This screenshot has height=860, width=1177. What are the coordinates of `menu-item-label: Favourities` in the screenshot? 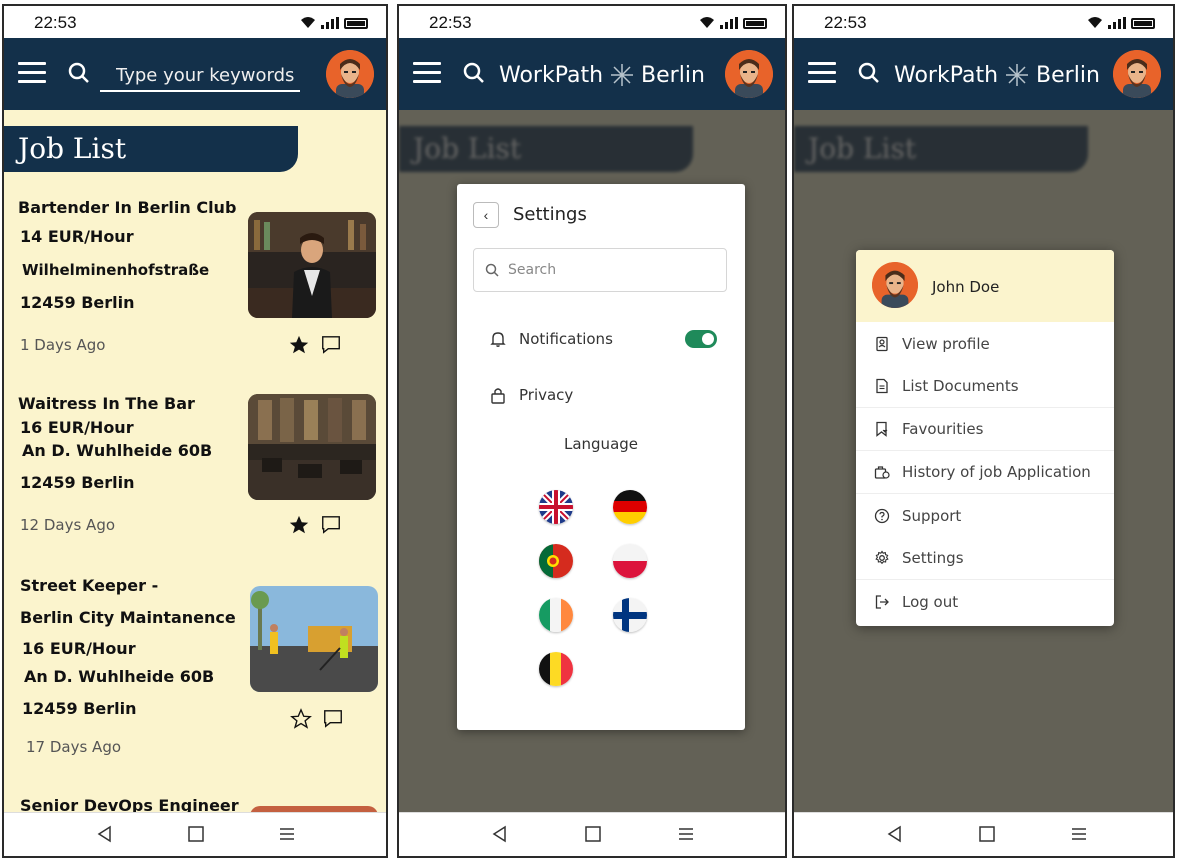 It's located at (943, 429).